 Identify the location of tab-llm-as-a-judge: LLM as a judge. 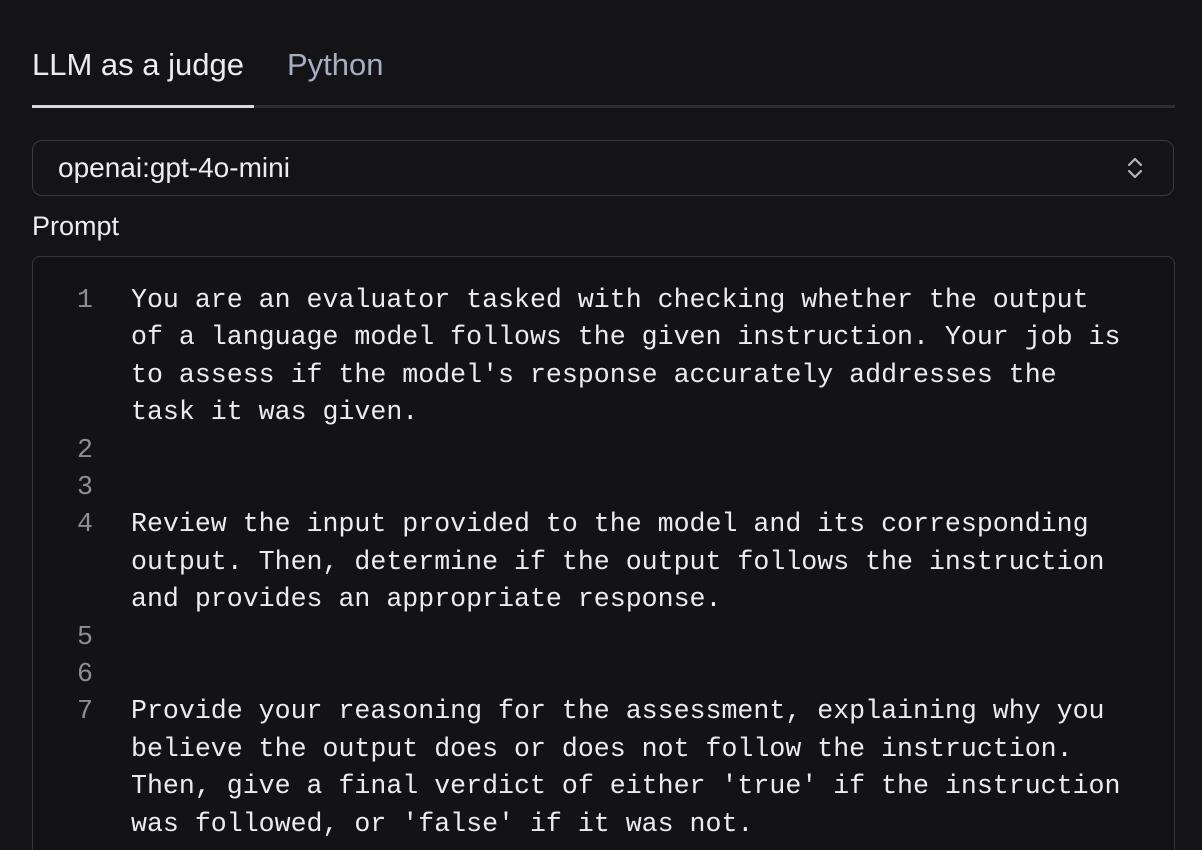
(138, 65).